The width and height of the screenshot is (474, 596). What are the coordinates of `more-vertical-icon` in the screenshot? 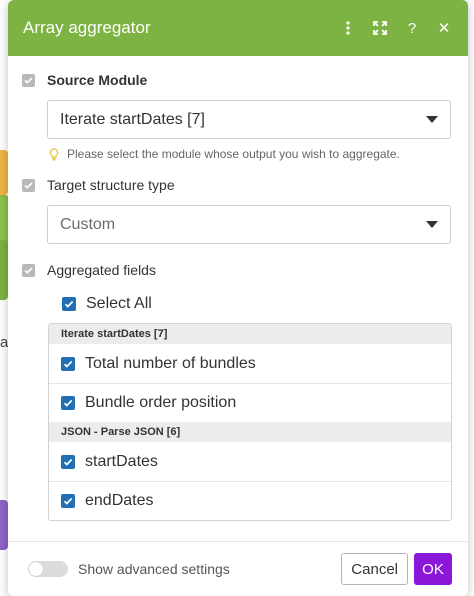 It's located at (348, 28).